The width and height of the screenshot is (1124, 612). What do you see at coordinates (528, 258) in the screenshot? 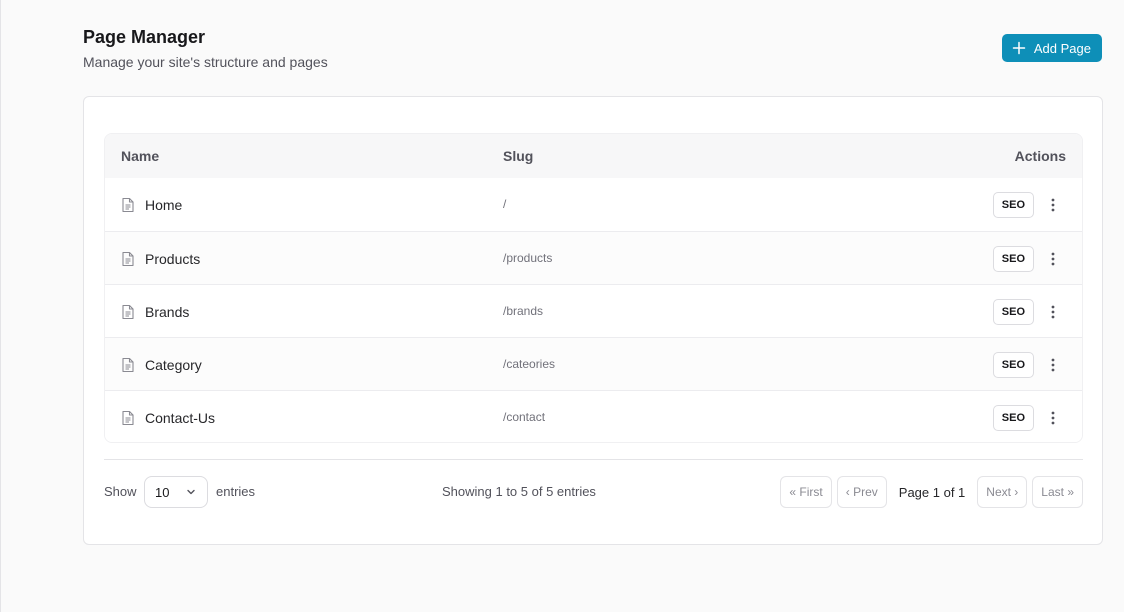
I see `page-slug: /products` at bounding box center [528, 258].